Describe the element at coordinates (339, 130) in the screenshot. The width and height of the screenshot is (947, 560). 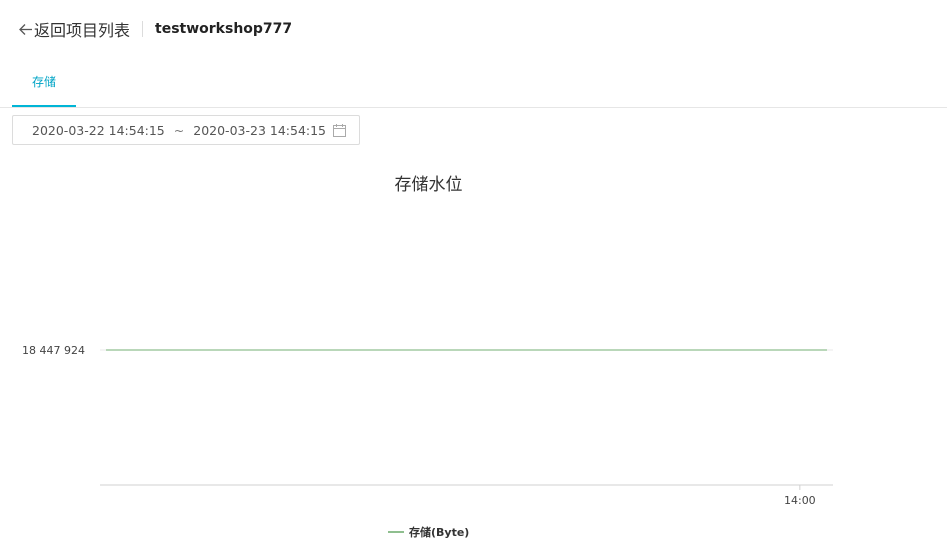
I see `calendar-icon` at that location.